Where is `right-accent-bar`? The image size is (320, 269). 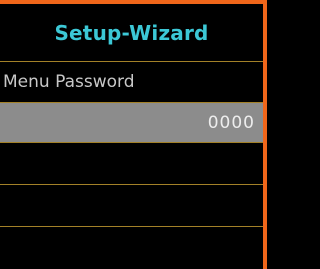 right-accent-bar is located at coordinates (265, 134).